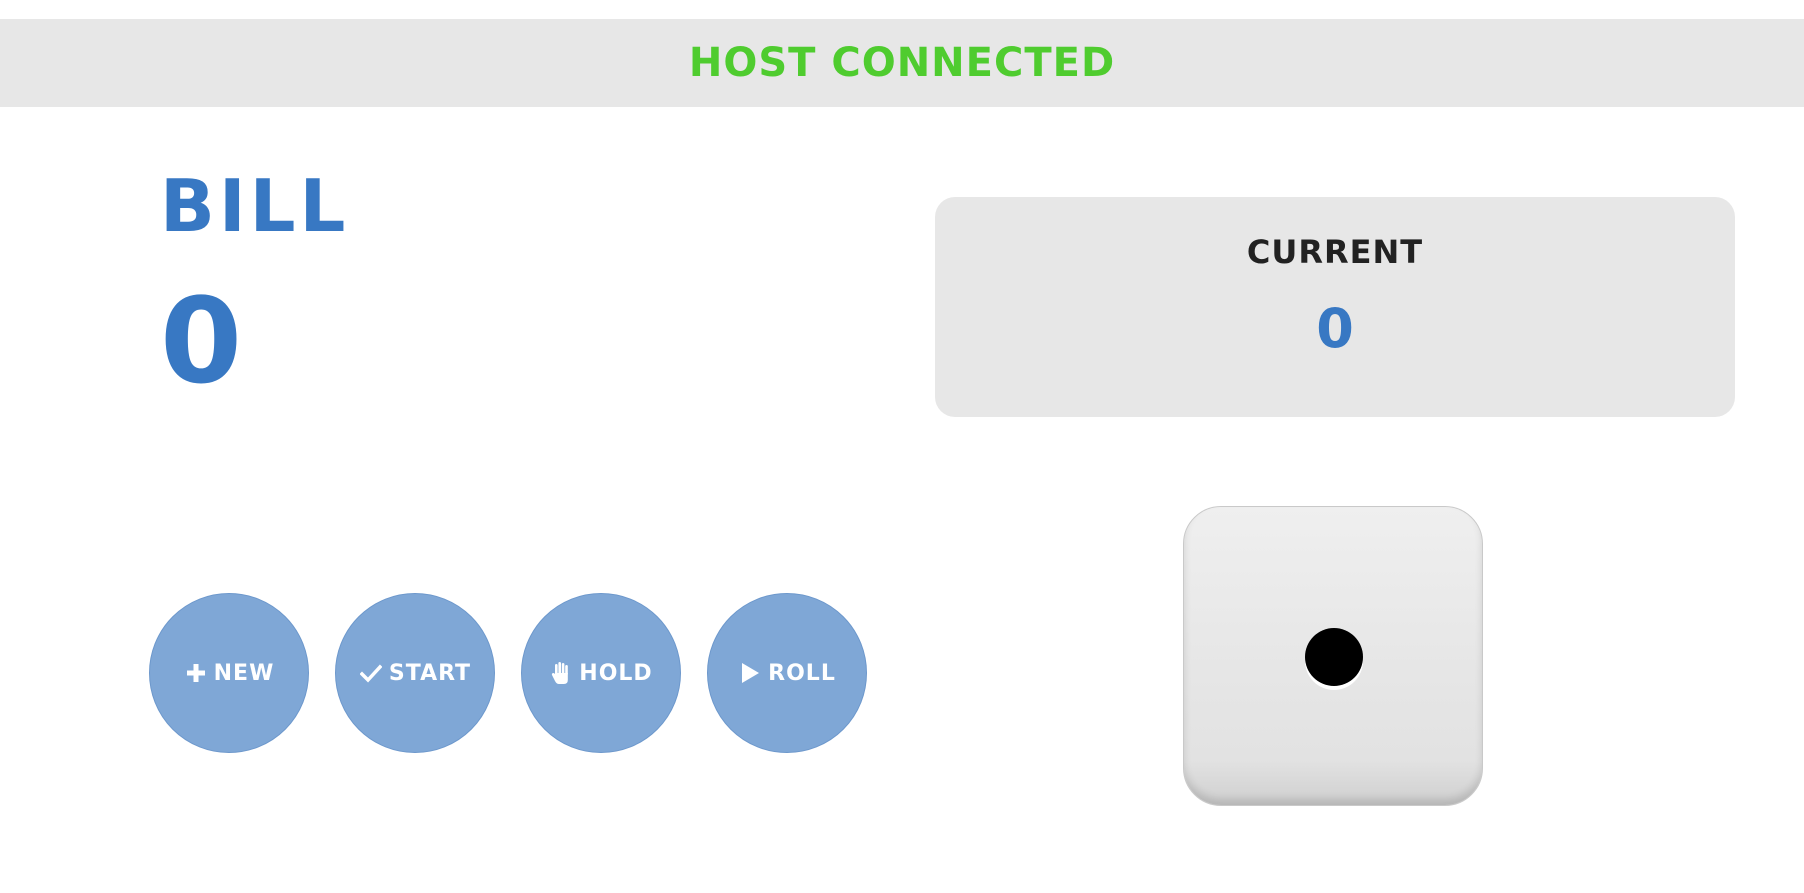 This screenshot has height=893, width=1804. I want to click on current-score-panel: CURRENT 0, so click(1335, 307).